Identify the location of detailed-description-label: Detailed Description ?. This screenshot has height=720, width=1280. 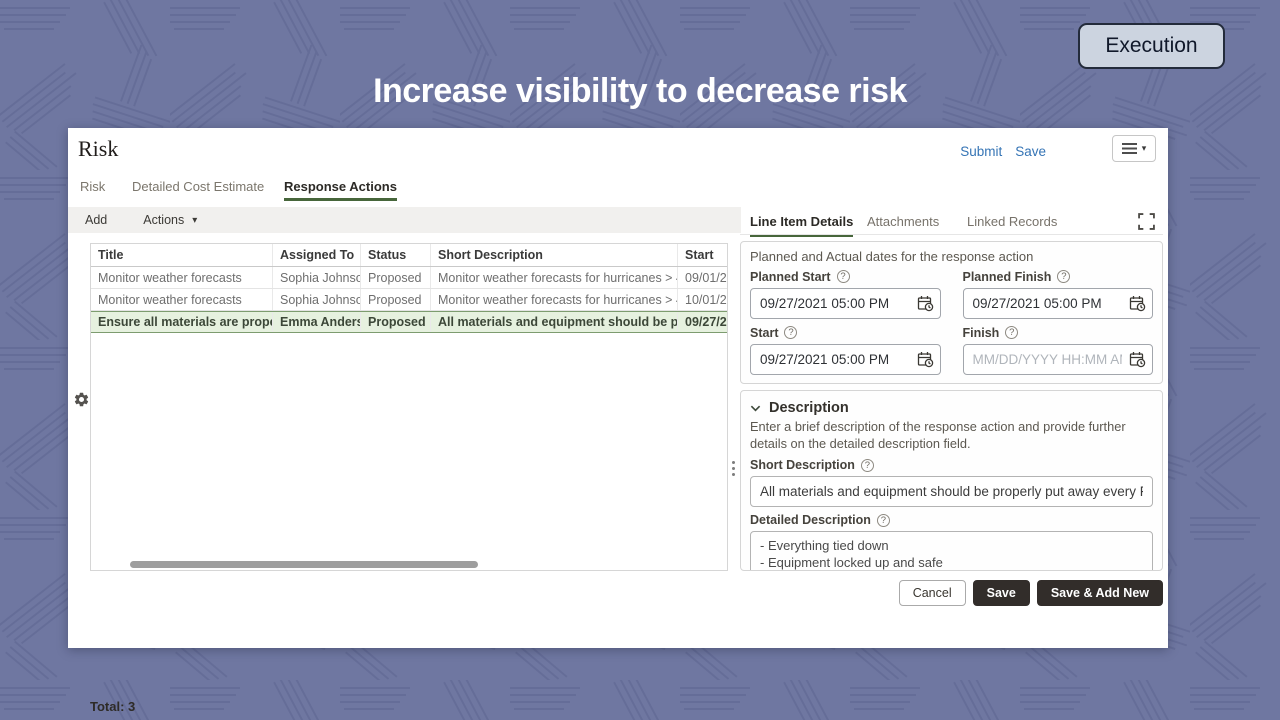
(951, 520).